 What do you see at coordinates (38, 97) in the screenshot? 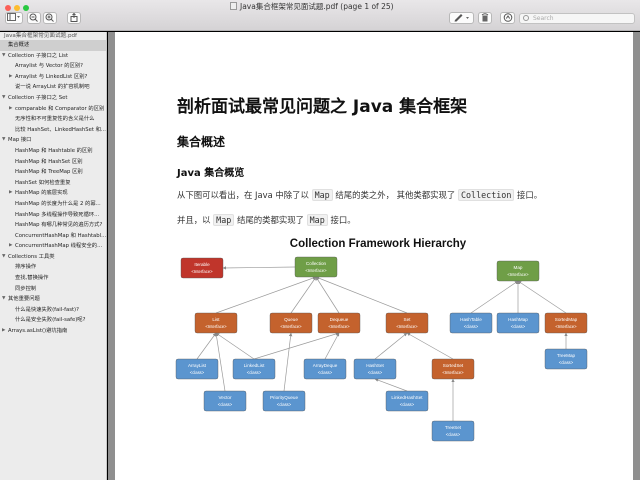
I see `outline-item-label: Collection 子接口之 Set` at bounding box center [38, 97].